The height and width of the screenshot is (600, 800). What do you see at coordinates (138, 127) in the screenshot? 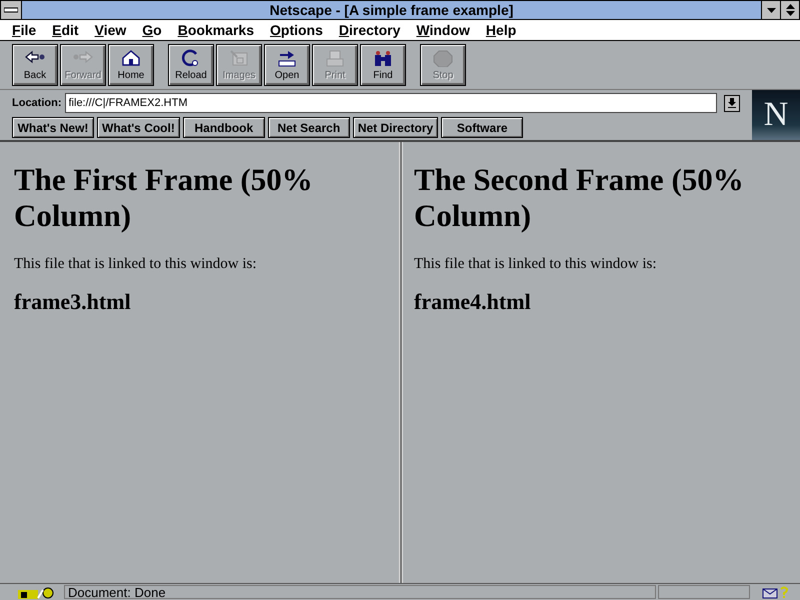
I see `directory-button: What's Cool!` at bounding box center [138, 127].